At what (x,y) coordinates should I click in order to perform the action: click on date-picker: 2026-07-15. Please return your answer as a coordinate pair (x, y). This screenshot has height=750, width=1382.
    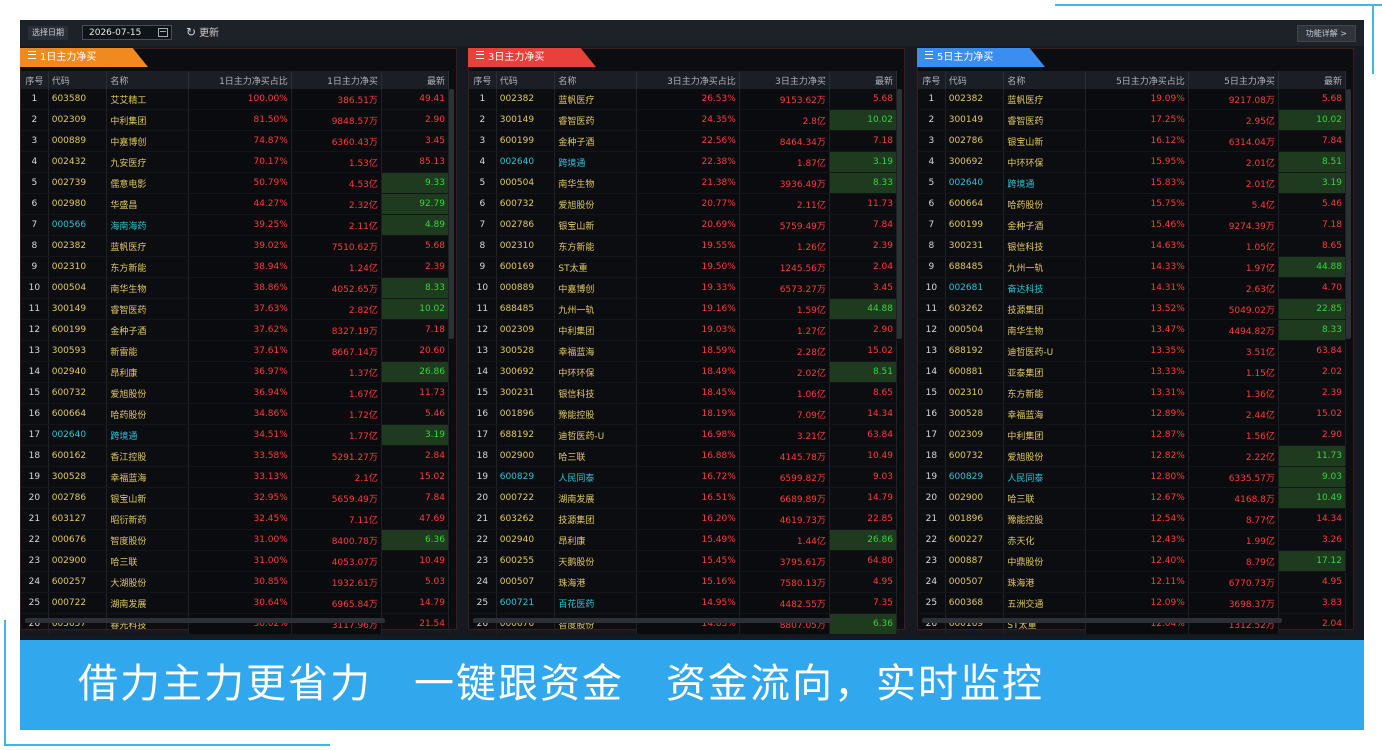
    Looking at the image, I should click on (127, 32).